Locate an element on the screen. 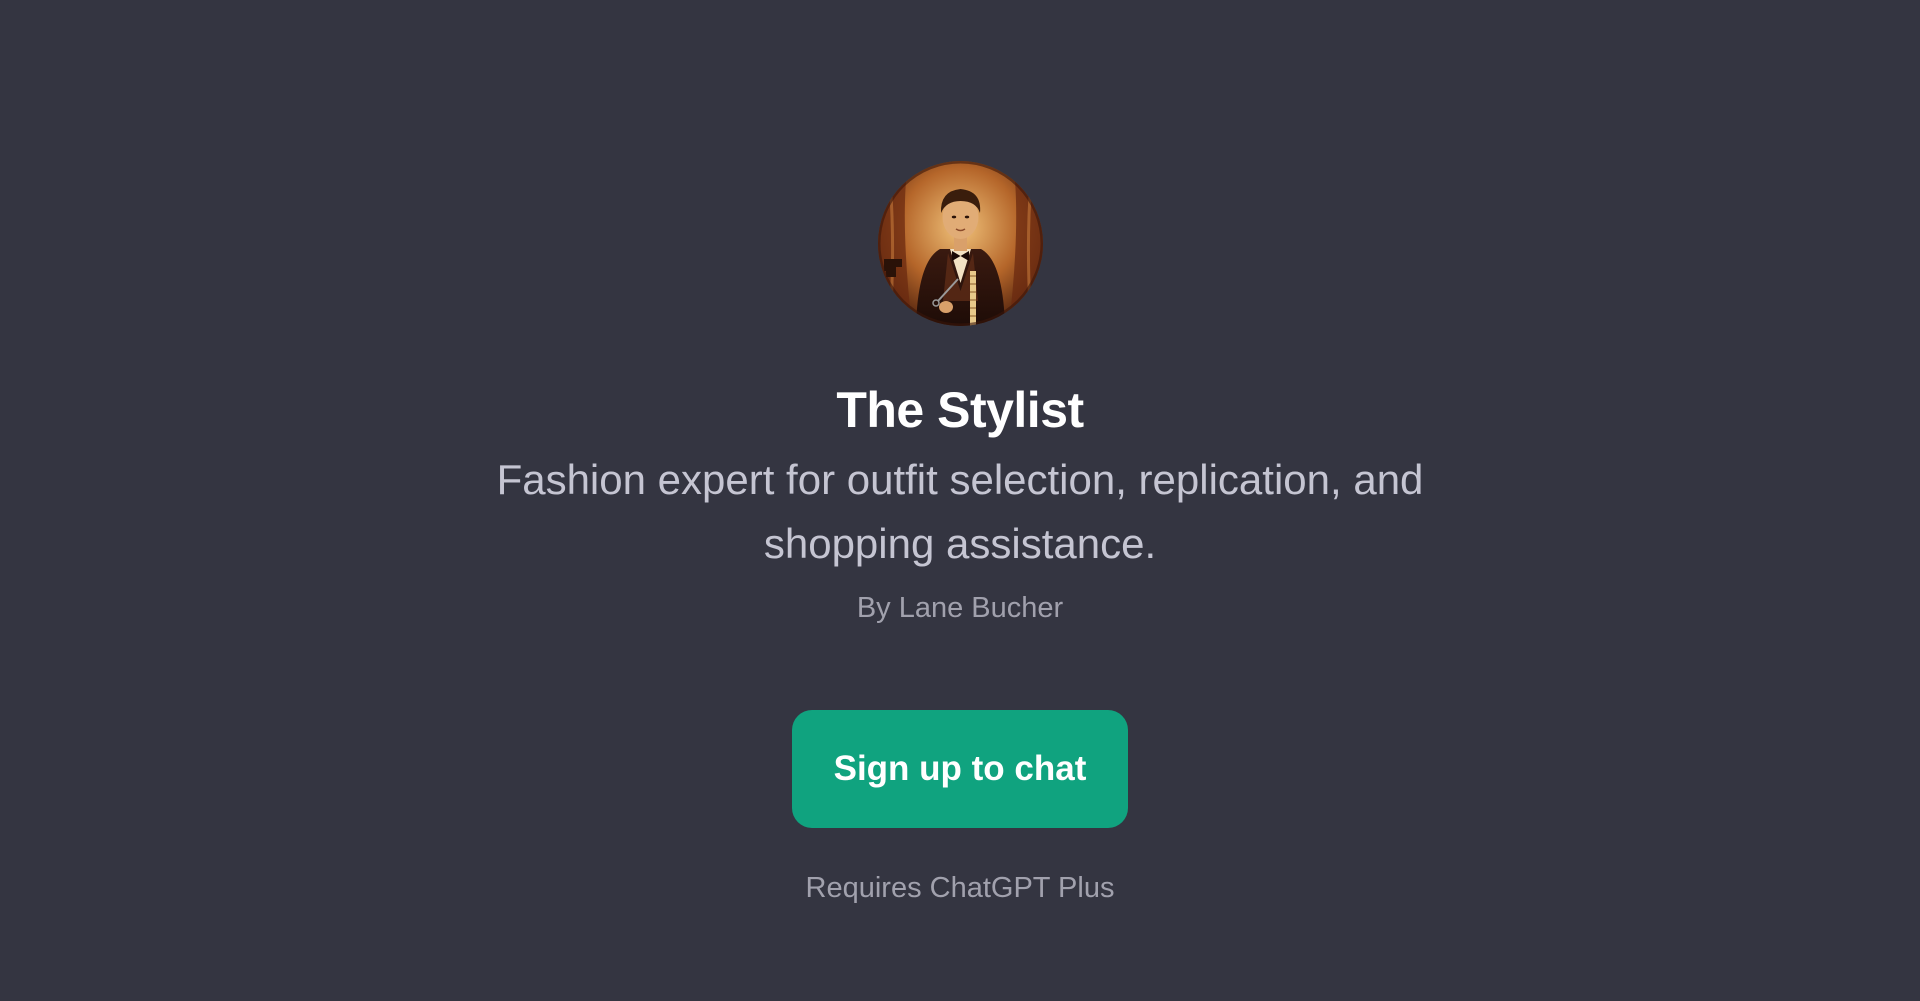  requirement-note: Requires ChatGPT Plus is located at coordinates (960, 888).